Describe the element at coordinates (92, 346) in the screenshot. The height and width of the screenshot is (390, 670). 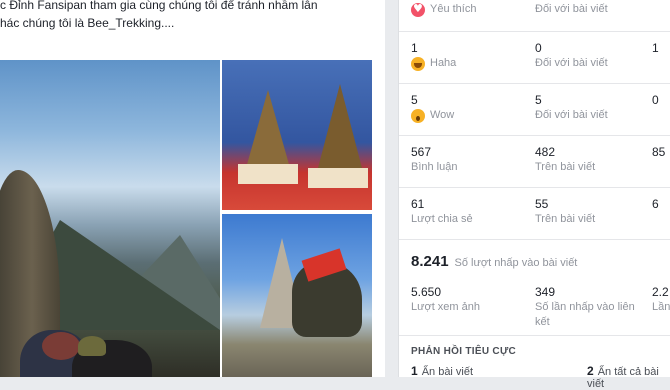
I see `photo-person-hat` at that location.